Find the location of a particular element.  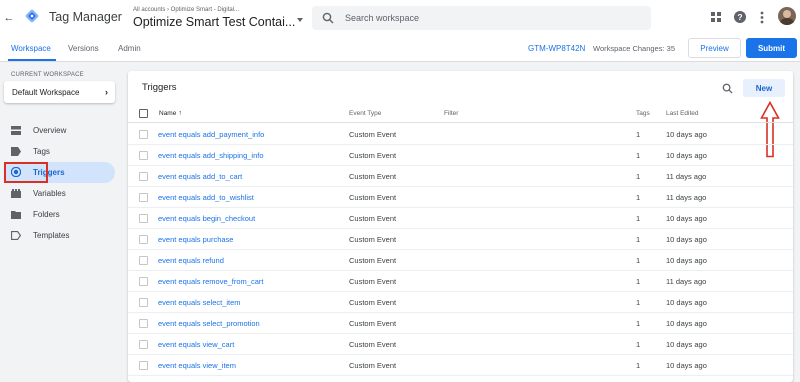

trigger-name-link: event equals begin_checkout is located at coordinates (206, 218).